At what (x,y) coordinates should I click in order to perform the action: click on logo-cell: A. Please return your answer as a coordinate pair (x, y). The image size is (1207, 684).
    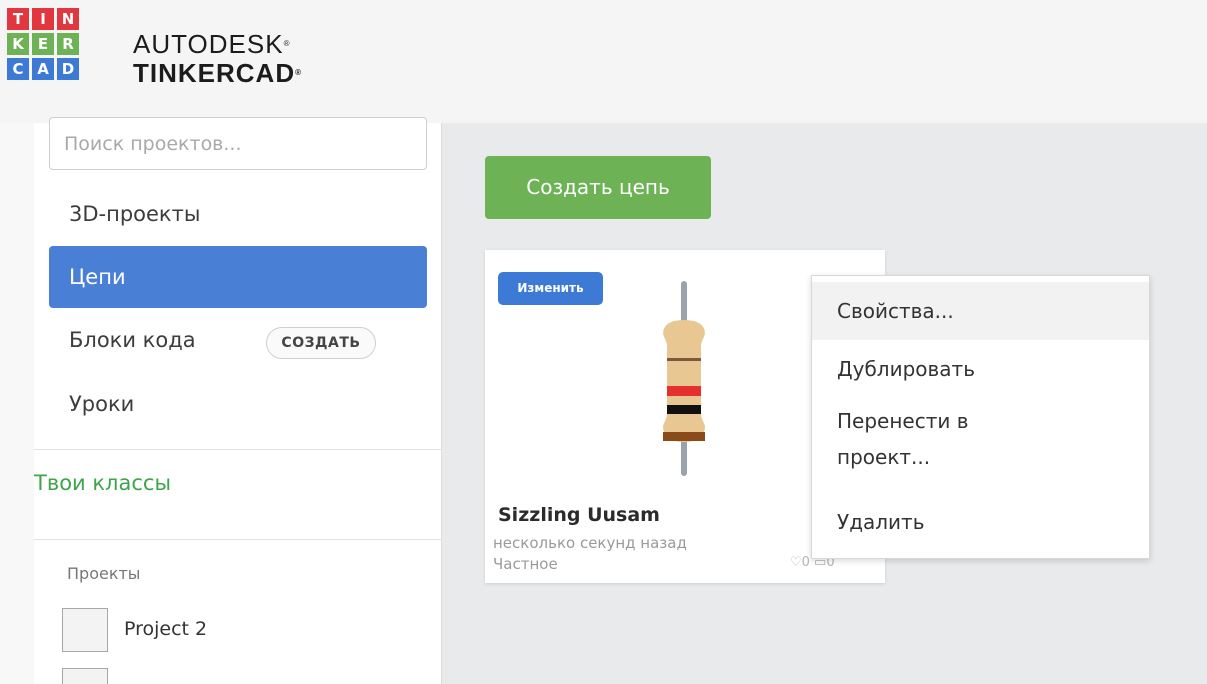
    Looking at the image, I should click on (43, 69).